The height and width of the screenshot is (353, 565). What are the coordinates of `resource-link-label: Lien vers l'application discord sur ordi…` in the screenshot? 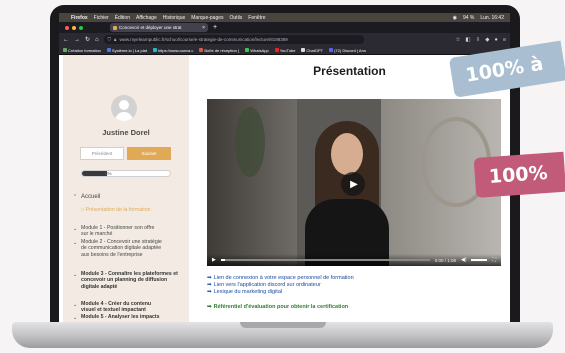 It's located at (267, 284).